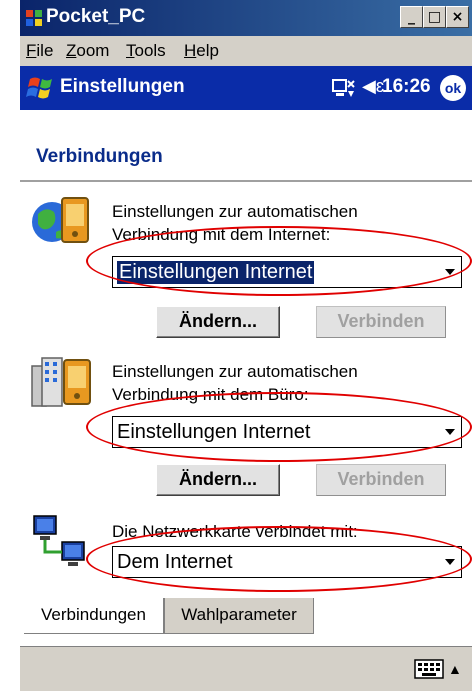  Describe the element at coordinates (99, 156) in the screenshot. I see `page-title: Verbindungen` at that location.